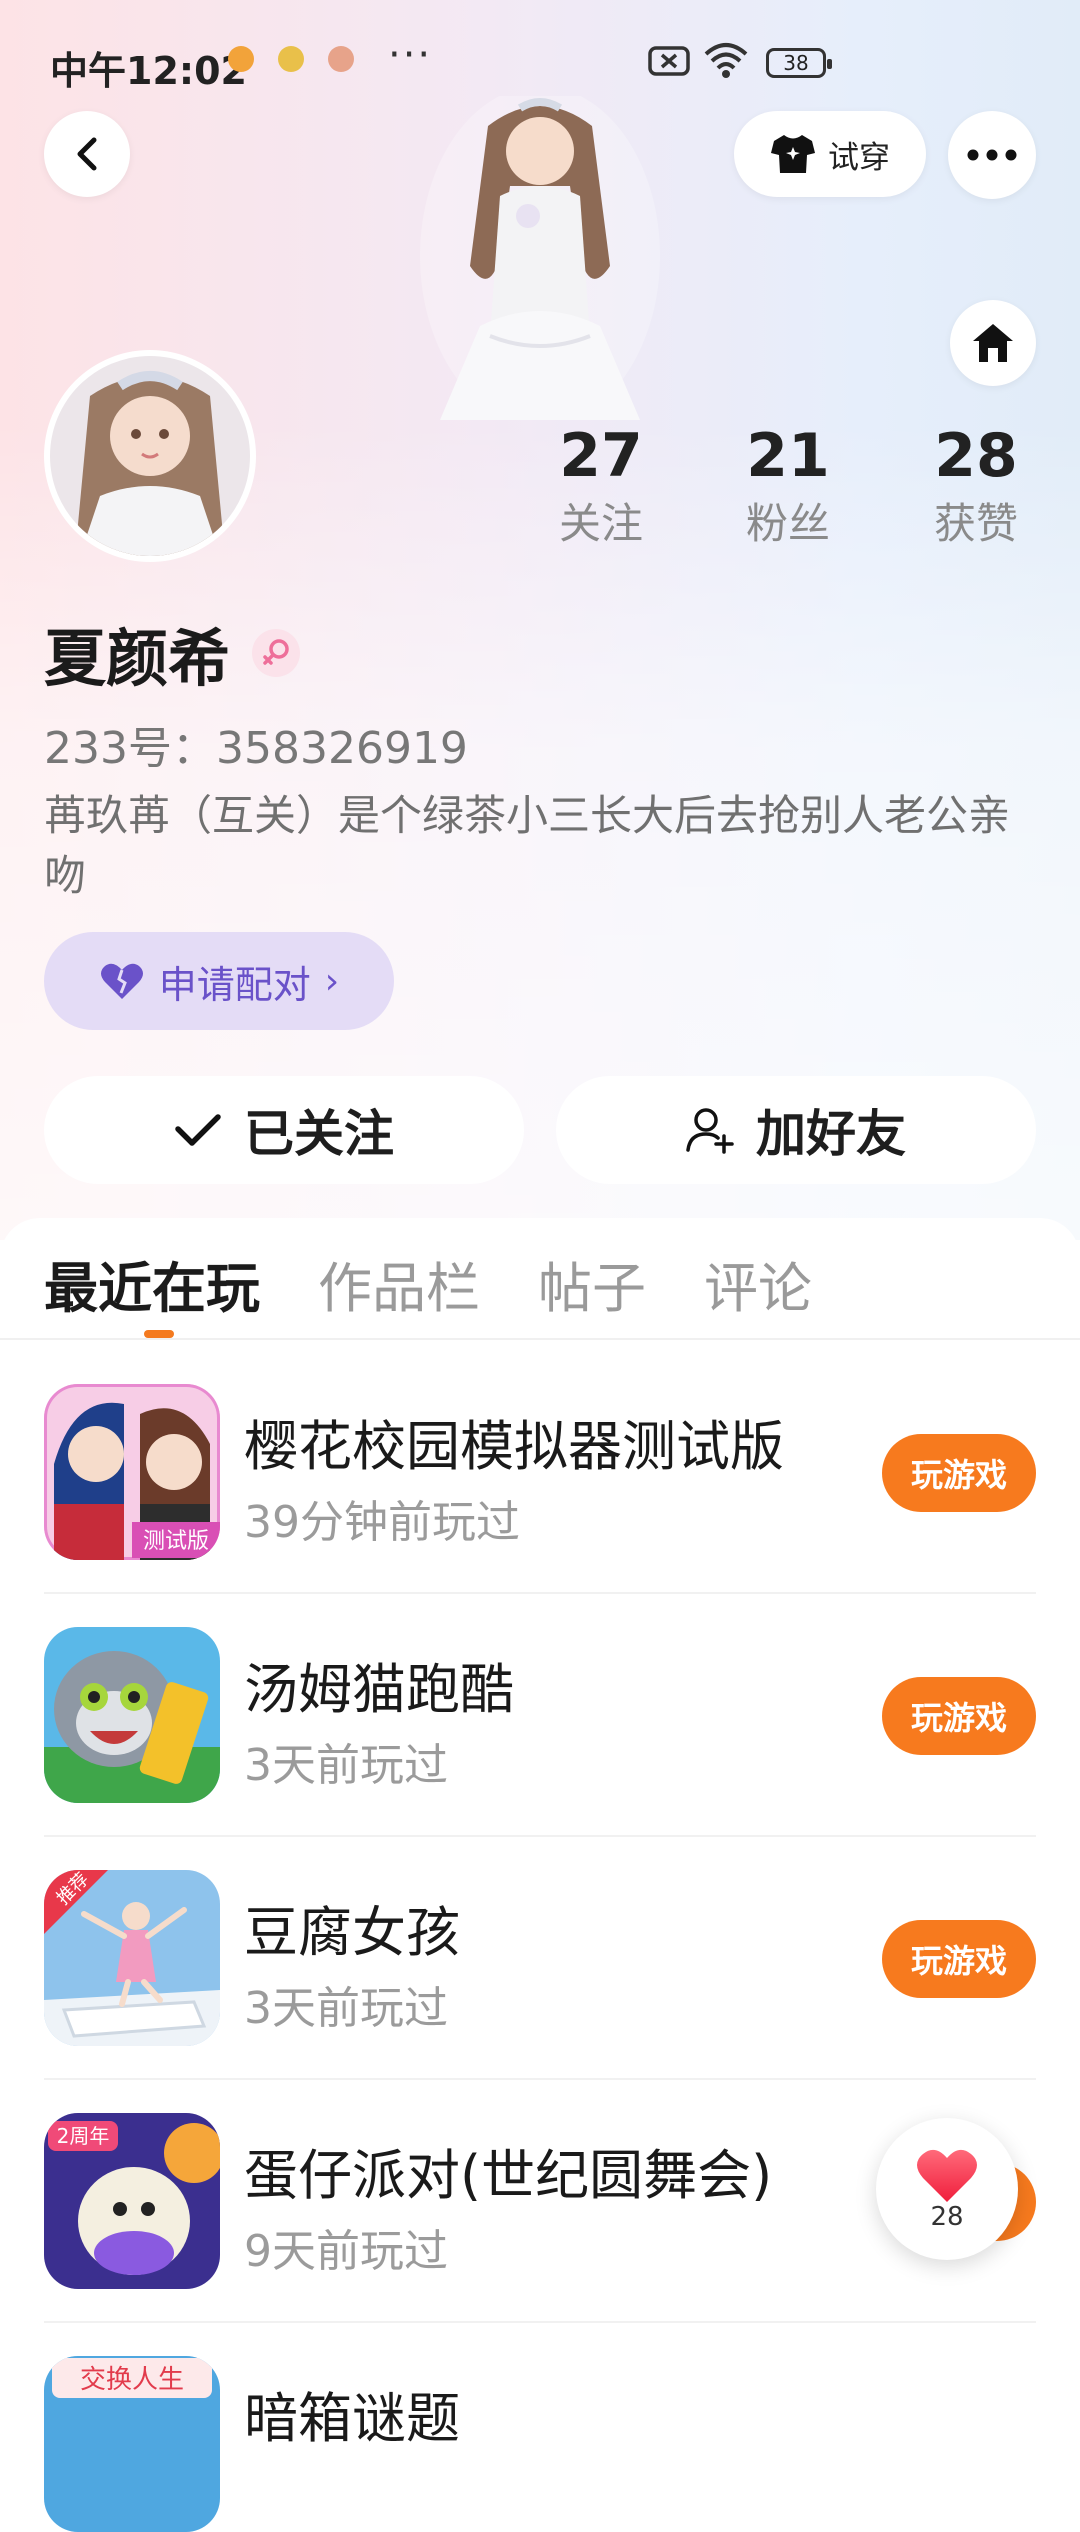  Describe the element at coordinates (793, 154) in the screenshot. I see `tshirt-icon` at that location.